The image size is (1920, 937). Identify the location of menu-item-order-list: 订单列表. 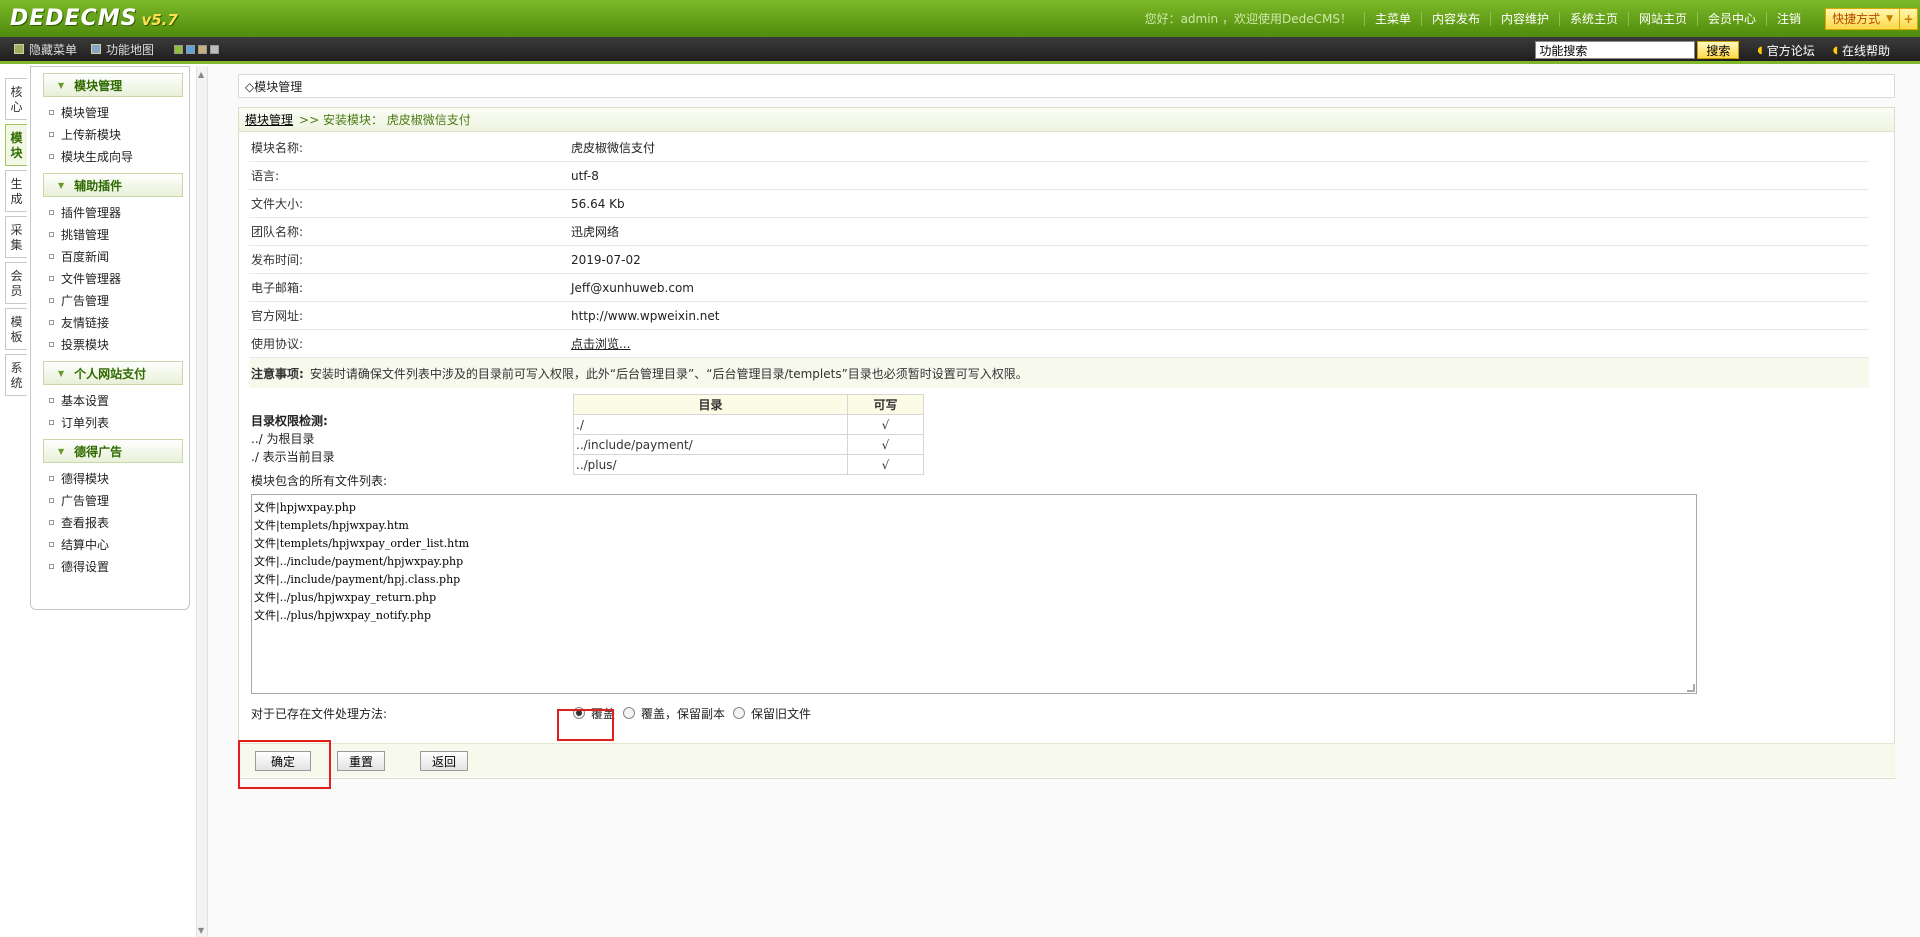
(119, 422).